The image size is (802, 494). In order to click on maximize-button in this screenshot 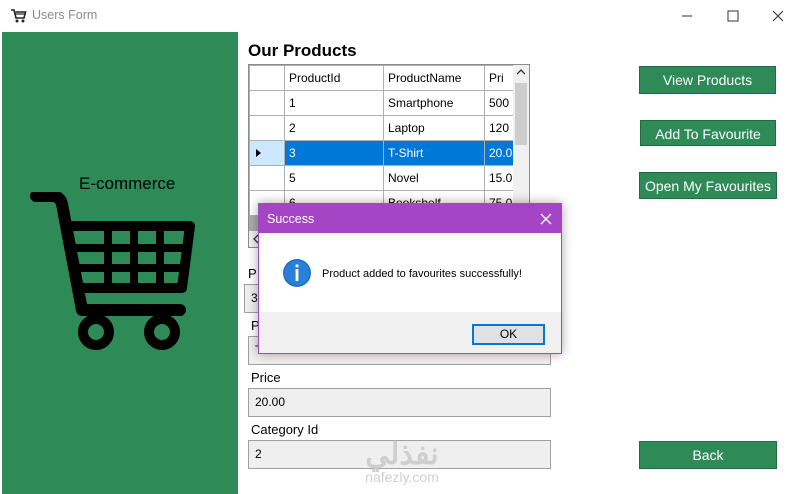, I will do `click(733, 16)`.